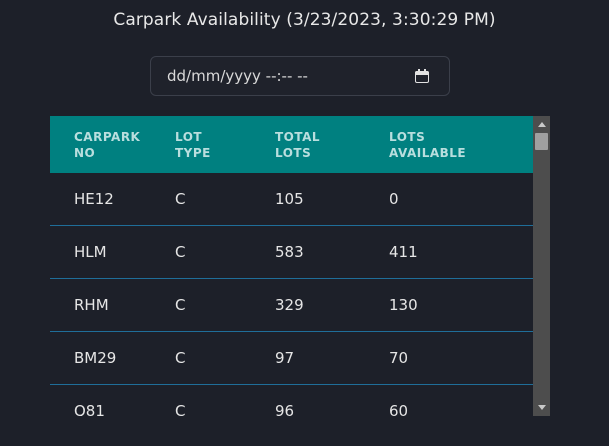 This screenshot has height=446, width=609. Describe the element at coordinates (95, 358) in the screenshot. I see `cell-carpark-no: BM29` at that location.